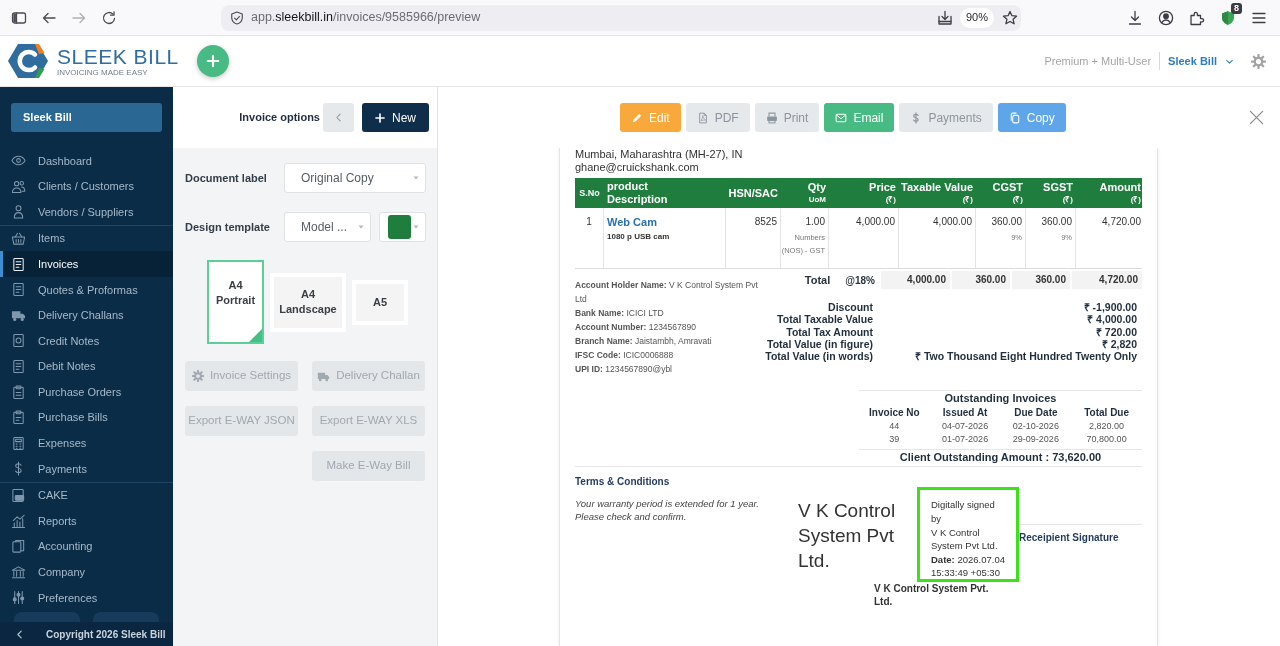 The height and width of the screenshot is (646, 1280). Describe the element at coordinates (621, 17) in the screenshot. I see `address-bar: app.sleekbill.in/invoices/9585966/preview 90%` at that location.